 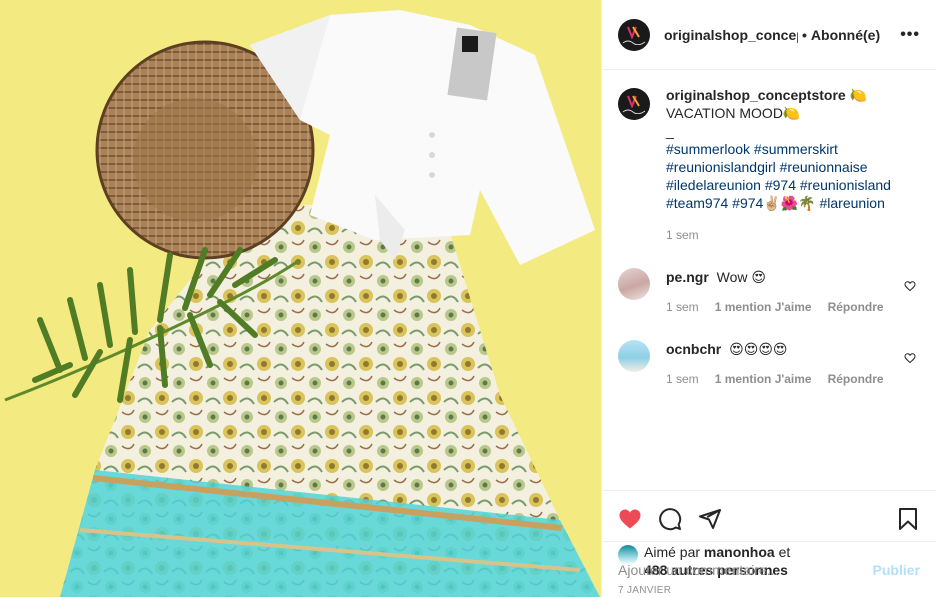 I want to click on hashtag-line: #reunionislandgirl #reunionnaise, so click(x=778, y=167).